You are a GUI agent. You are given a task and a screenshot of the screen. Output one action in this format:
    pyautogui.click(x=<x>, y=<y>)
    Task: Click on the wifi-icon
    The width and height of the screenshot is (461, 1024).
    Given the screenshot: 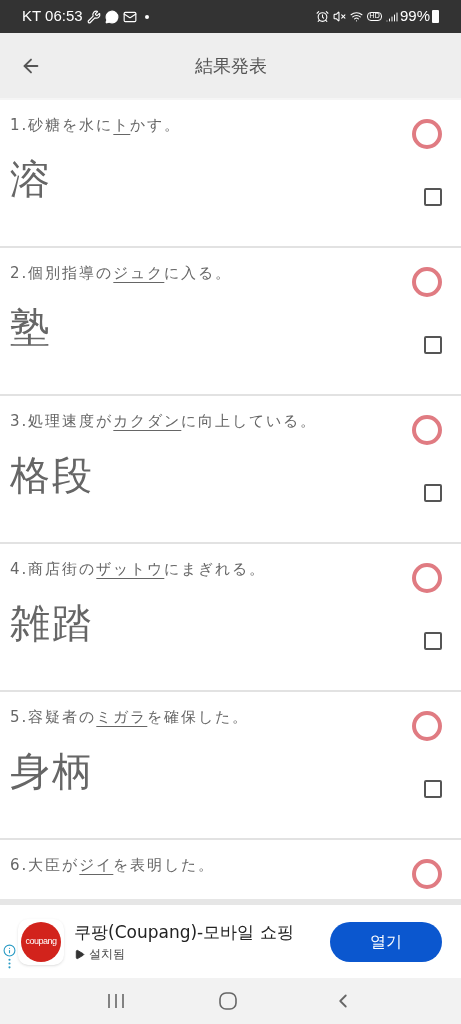 What is the action you would take?
    pyautogui.click(x=357, y=16)
    